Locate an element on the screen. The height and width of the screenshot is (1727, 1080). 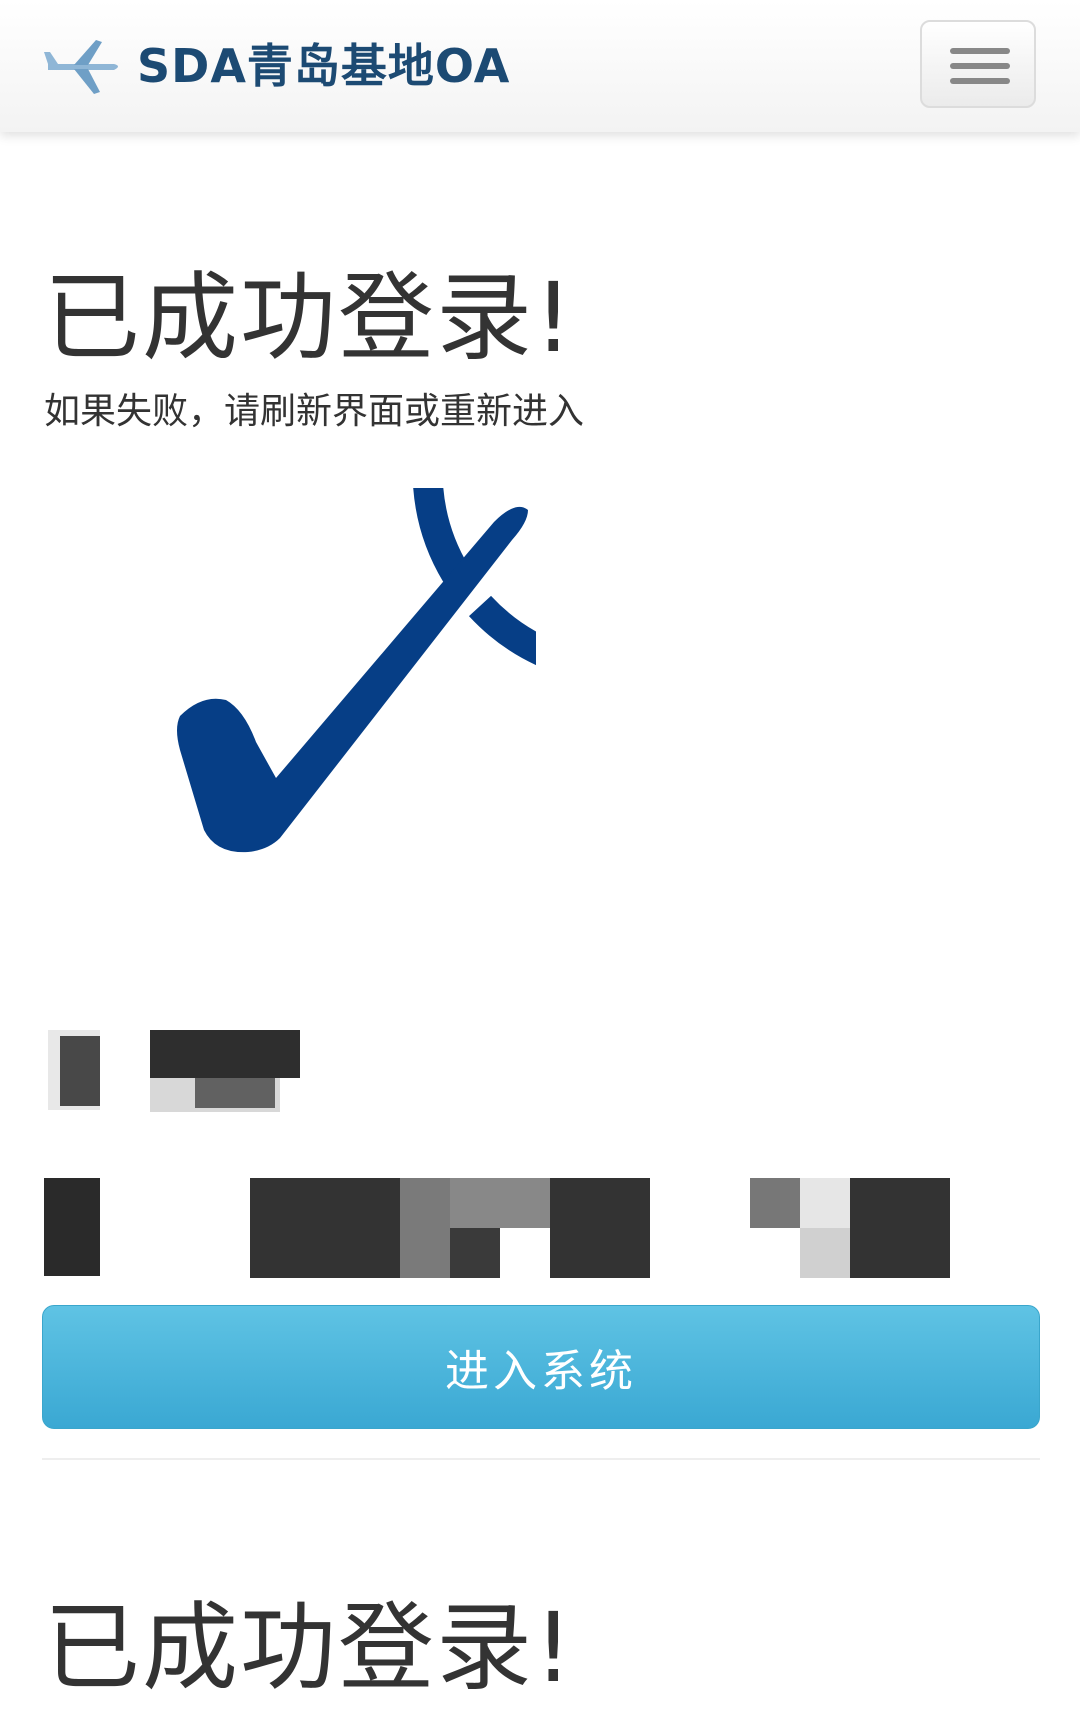
page-title-repeat: 已成功登录! is located at coordinates (309, 1648).